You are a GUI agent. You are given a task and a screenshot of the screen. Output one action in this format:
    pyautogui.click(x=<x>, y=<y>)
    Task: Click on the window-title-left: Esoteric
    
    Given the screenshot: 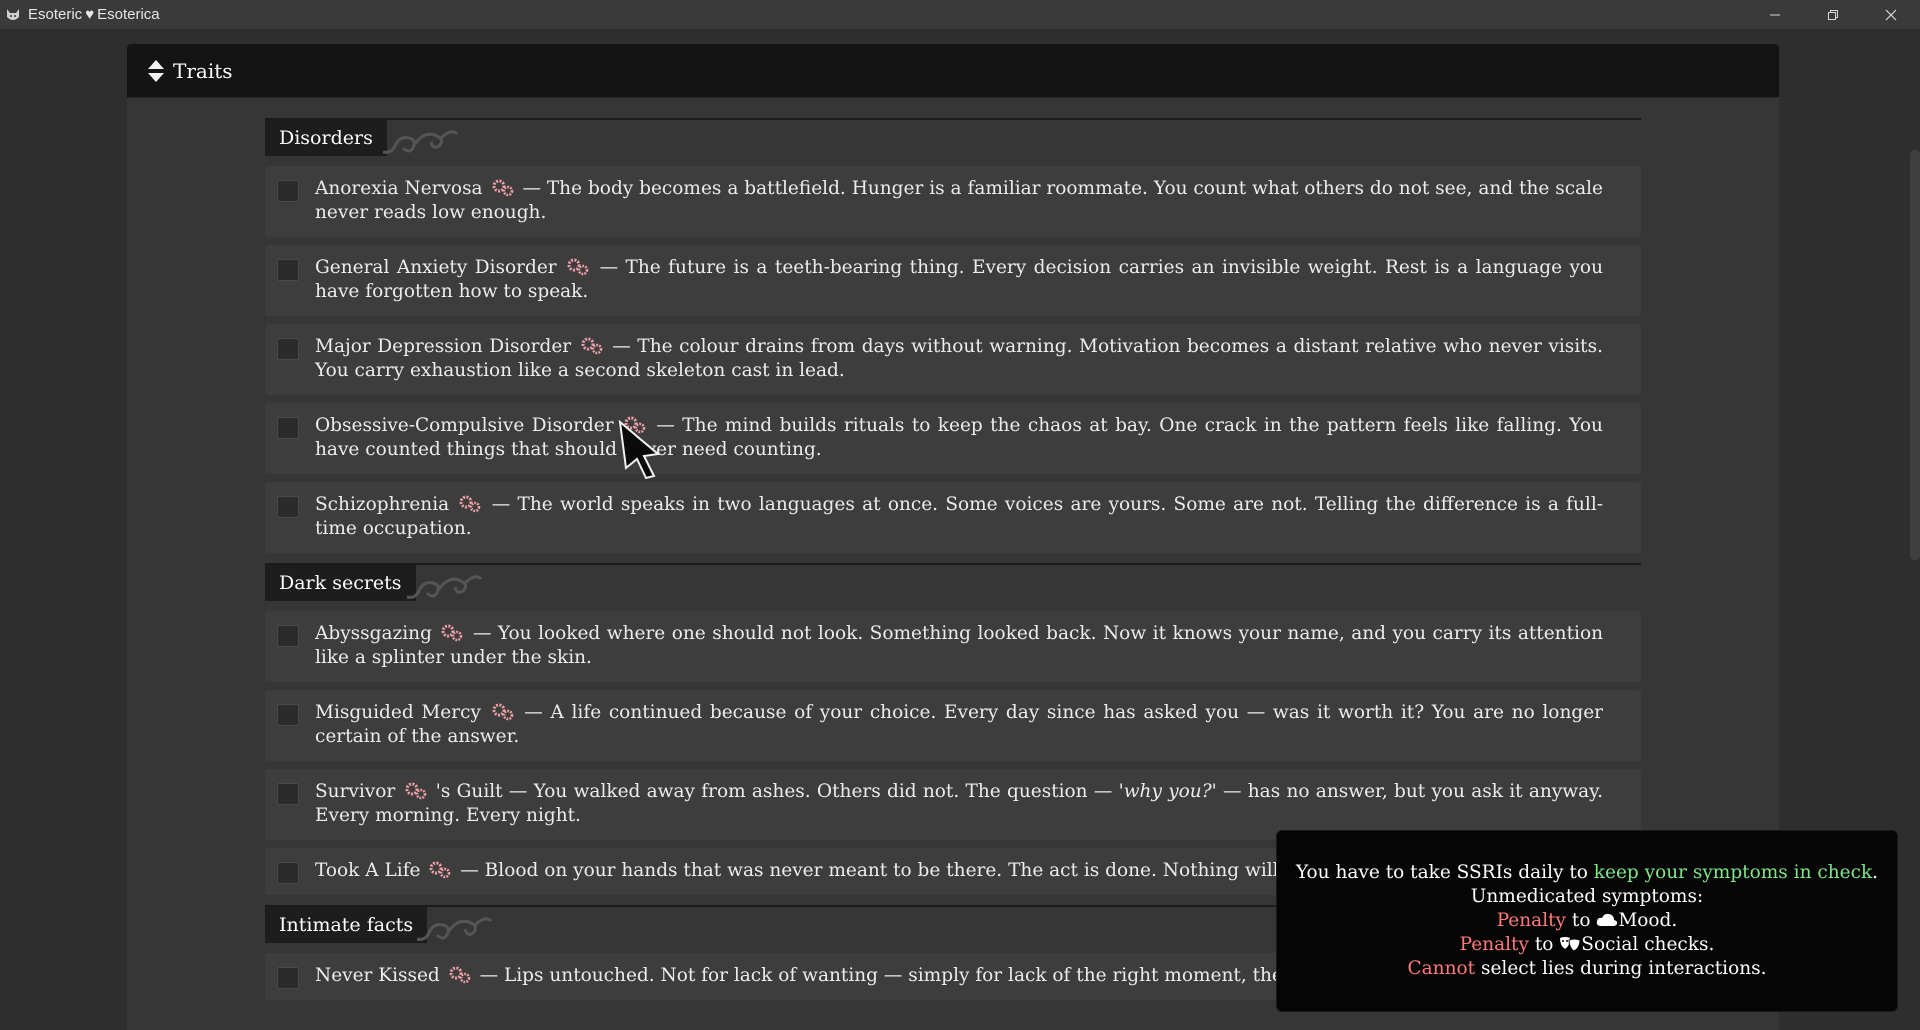 What is the action you would take?
    pyautogui.click(x=55, y=14)
    